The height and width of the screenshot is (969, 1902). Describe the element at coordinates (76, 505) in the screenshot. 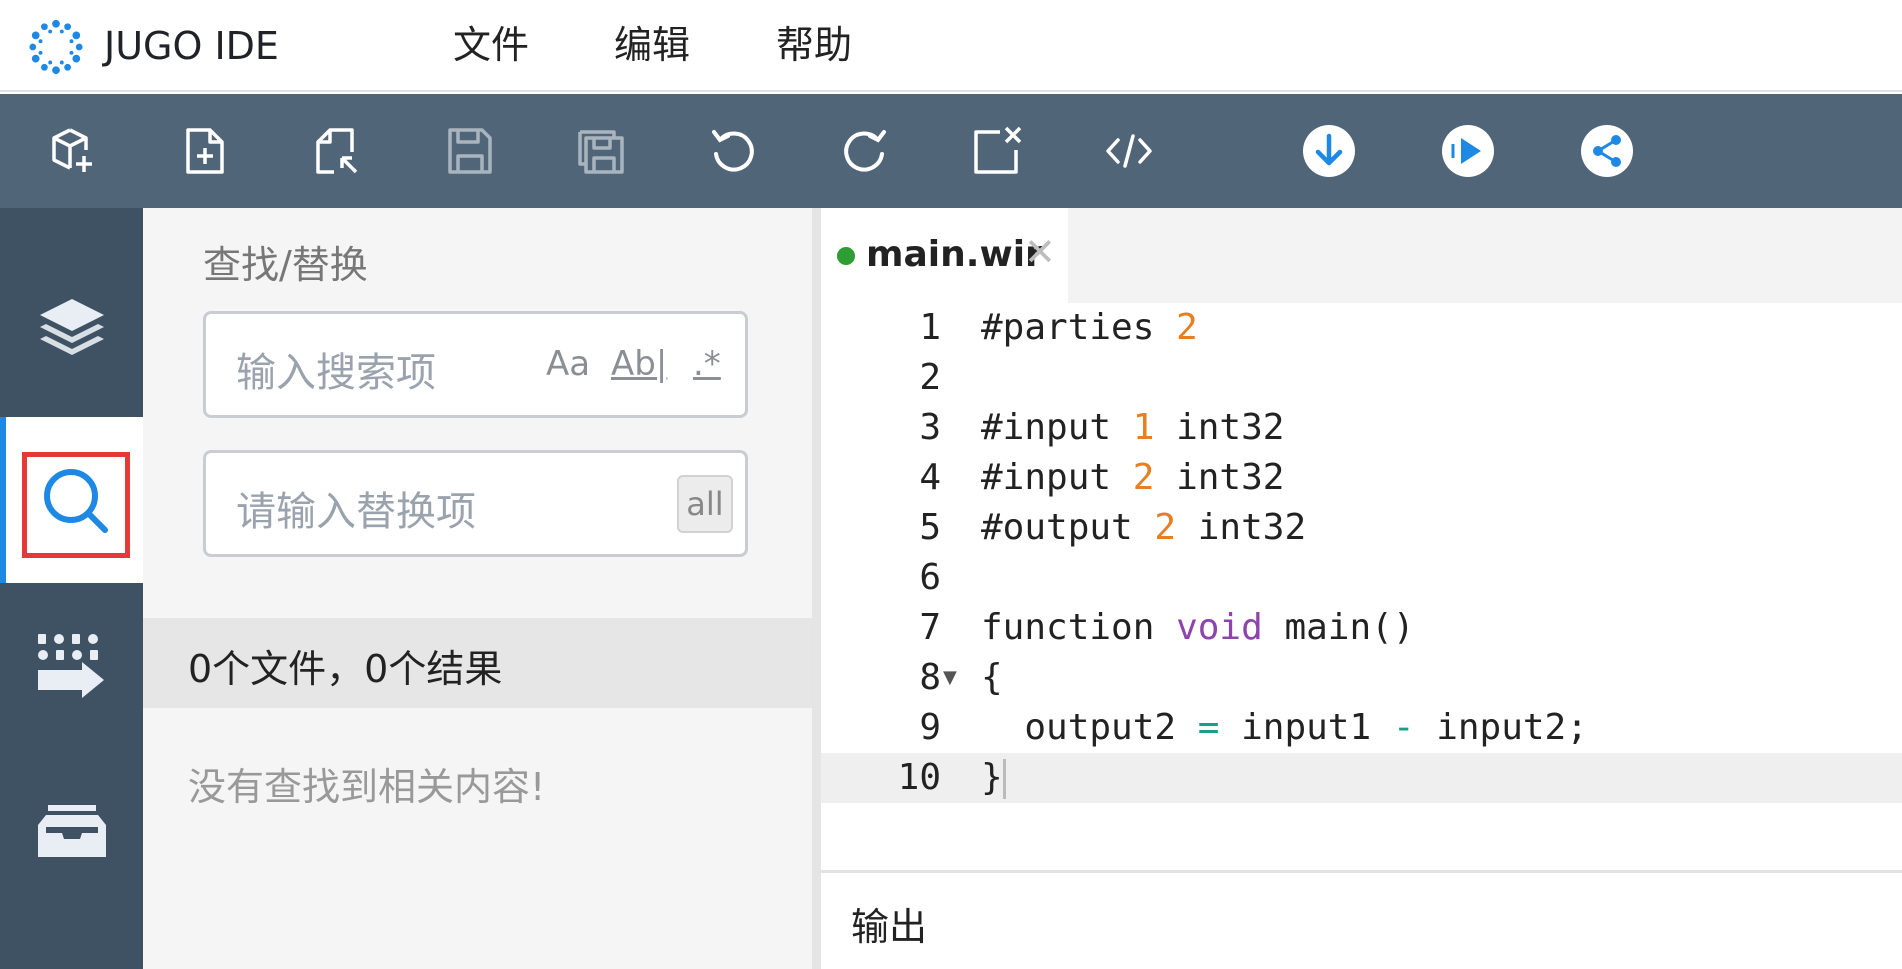

I see `focus-highlight` at that location.